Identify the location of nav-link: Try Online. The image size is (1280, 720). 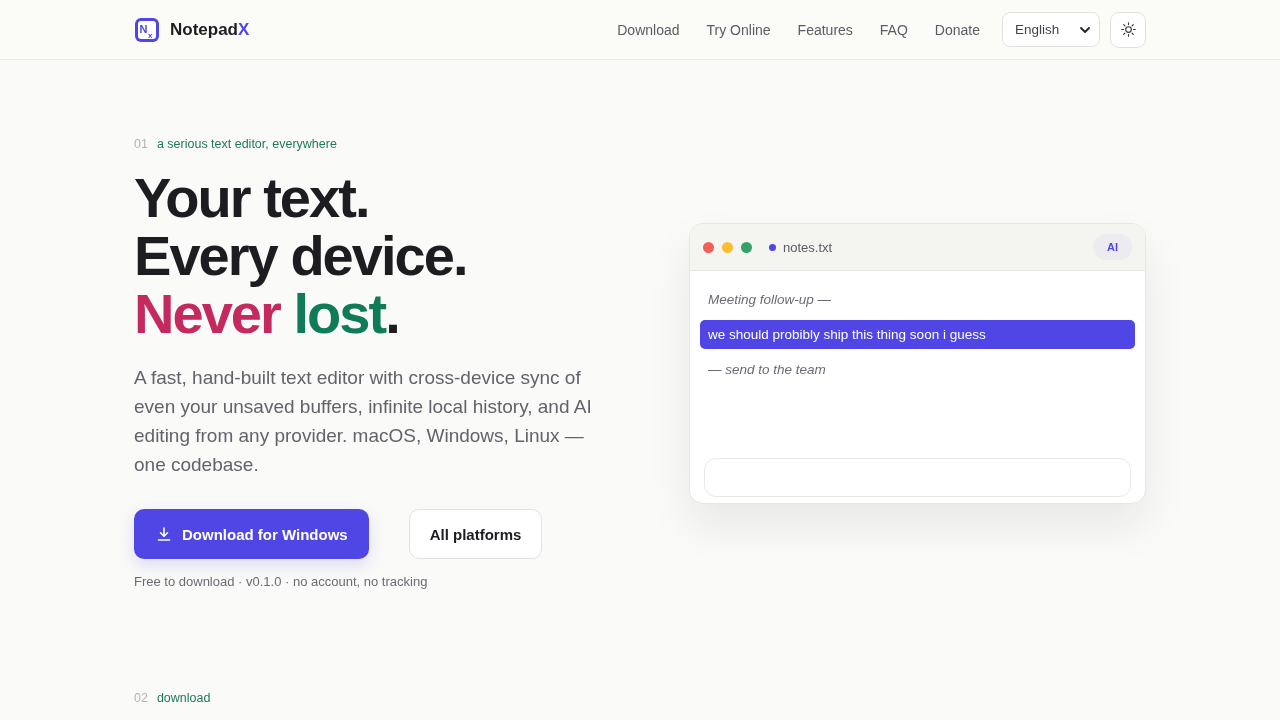
(738, 29).